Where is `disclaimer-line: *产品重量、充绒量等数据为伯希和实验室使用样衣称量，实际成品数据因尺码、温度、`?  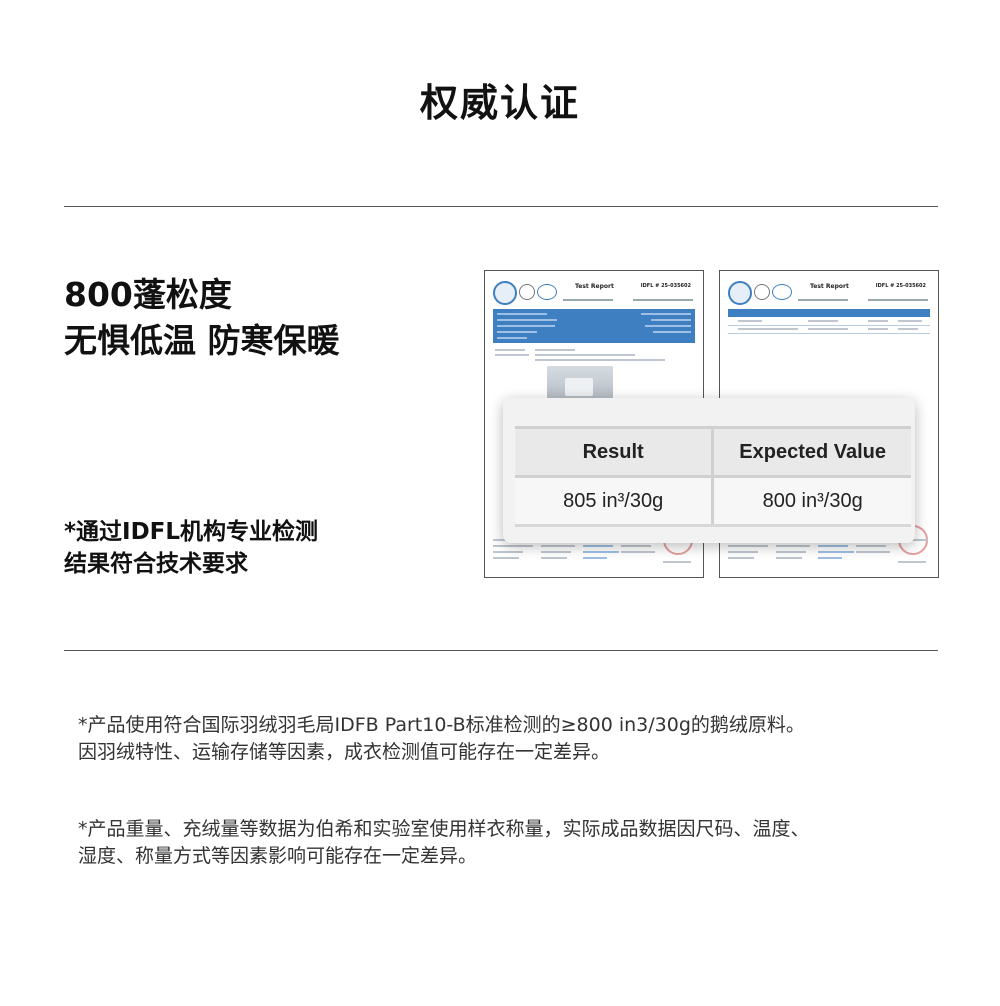 disclaimer-line: *产品重量、充绒量等数据为伯希和实验室使用样衣称量，实际成品数据因尺码、温度、 is located at coordinates (444, 829).